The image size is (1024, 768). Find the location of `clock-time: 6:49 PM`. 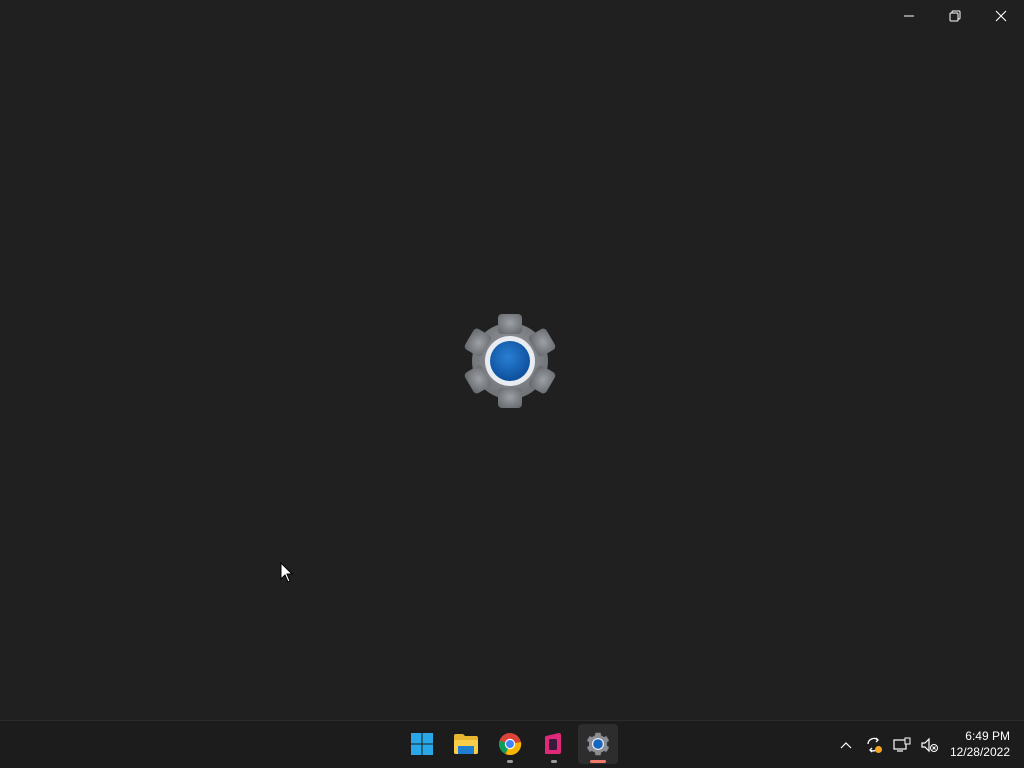

clock-time: 6:49 PM is located at coordinates (987, 736).